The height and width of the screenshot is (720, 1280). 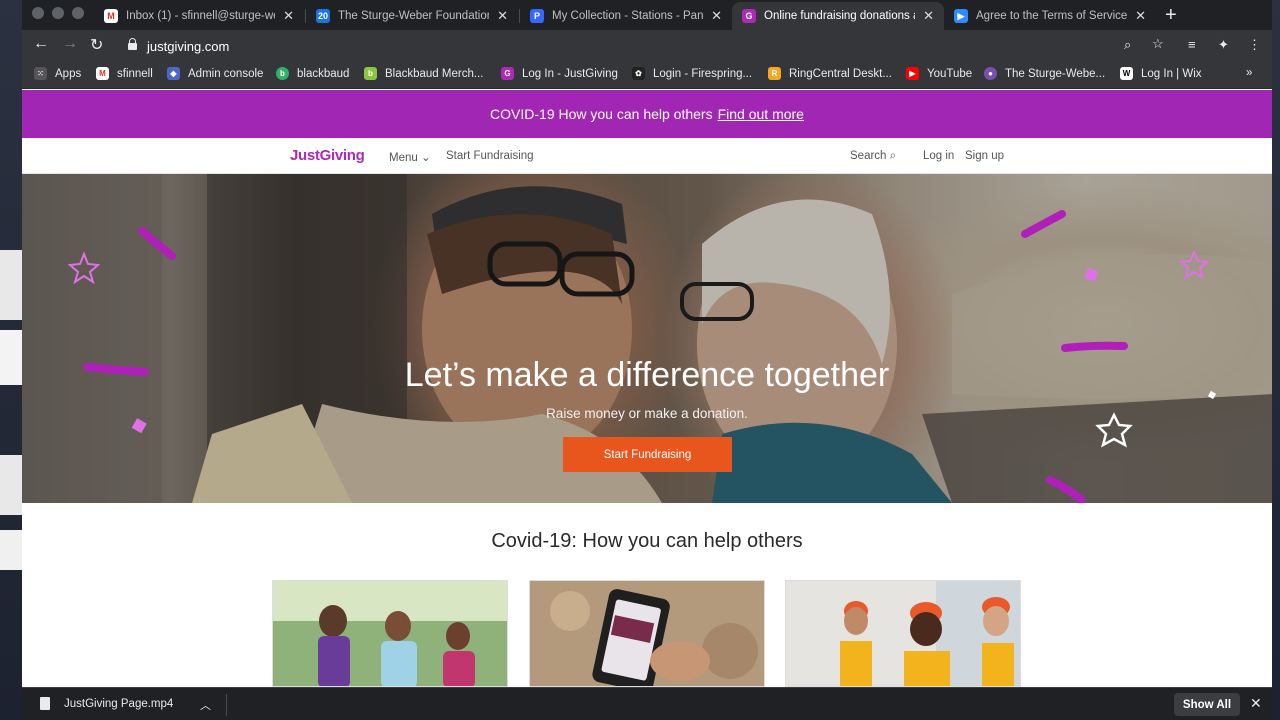 What do you see at coordinates (96, 45) in the screenshot?
I see `reload-button: ↻` at bounding box center [96, 45].